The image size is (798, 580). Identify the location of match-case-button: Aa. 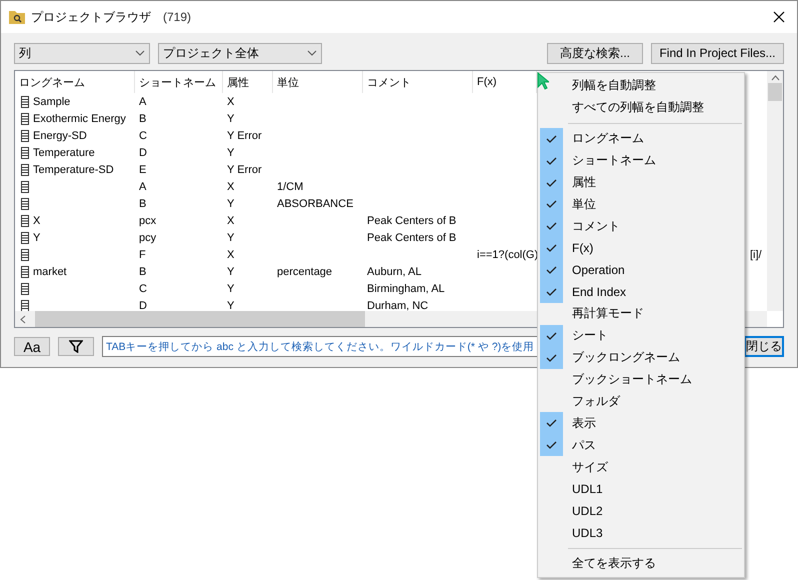
(32, 346).